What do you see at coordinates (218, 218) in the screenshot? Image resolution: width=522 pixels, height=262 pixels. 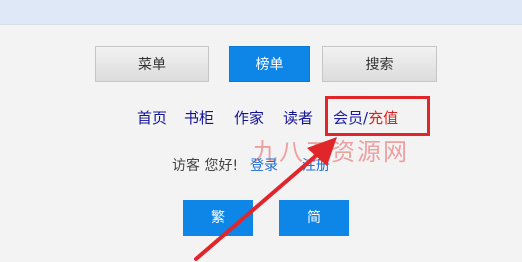 I see `traditional-chinese-button: 繁` at bounding box center [218, 218].